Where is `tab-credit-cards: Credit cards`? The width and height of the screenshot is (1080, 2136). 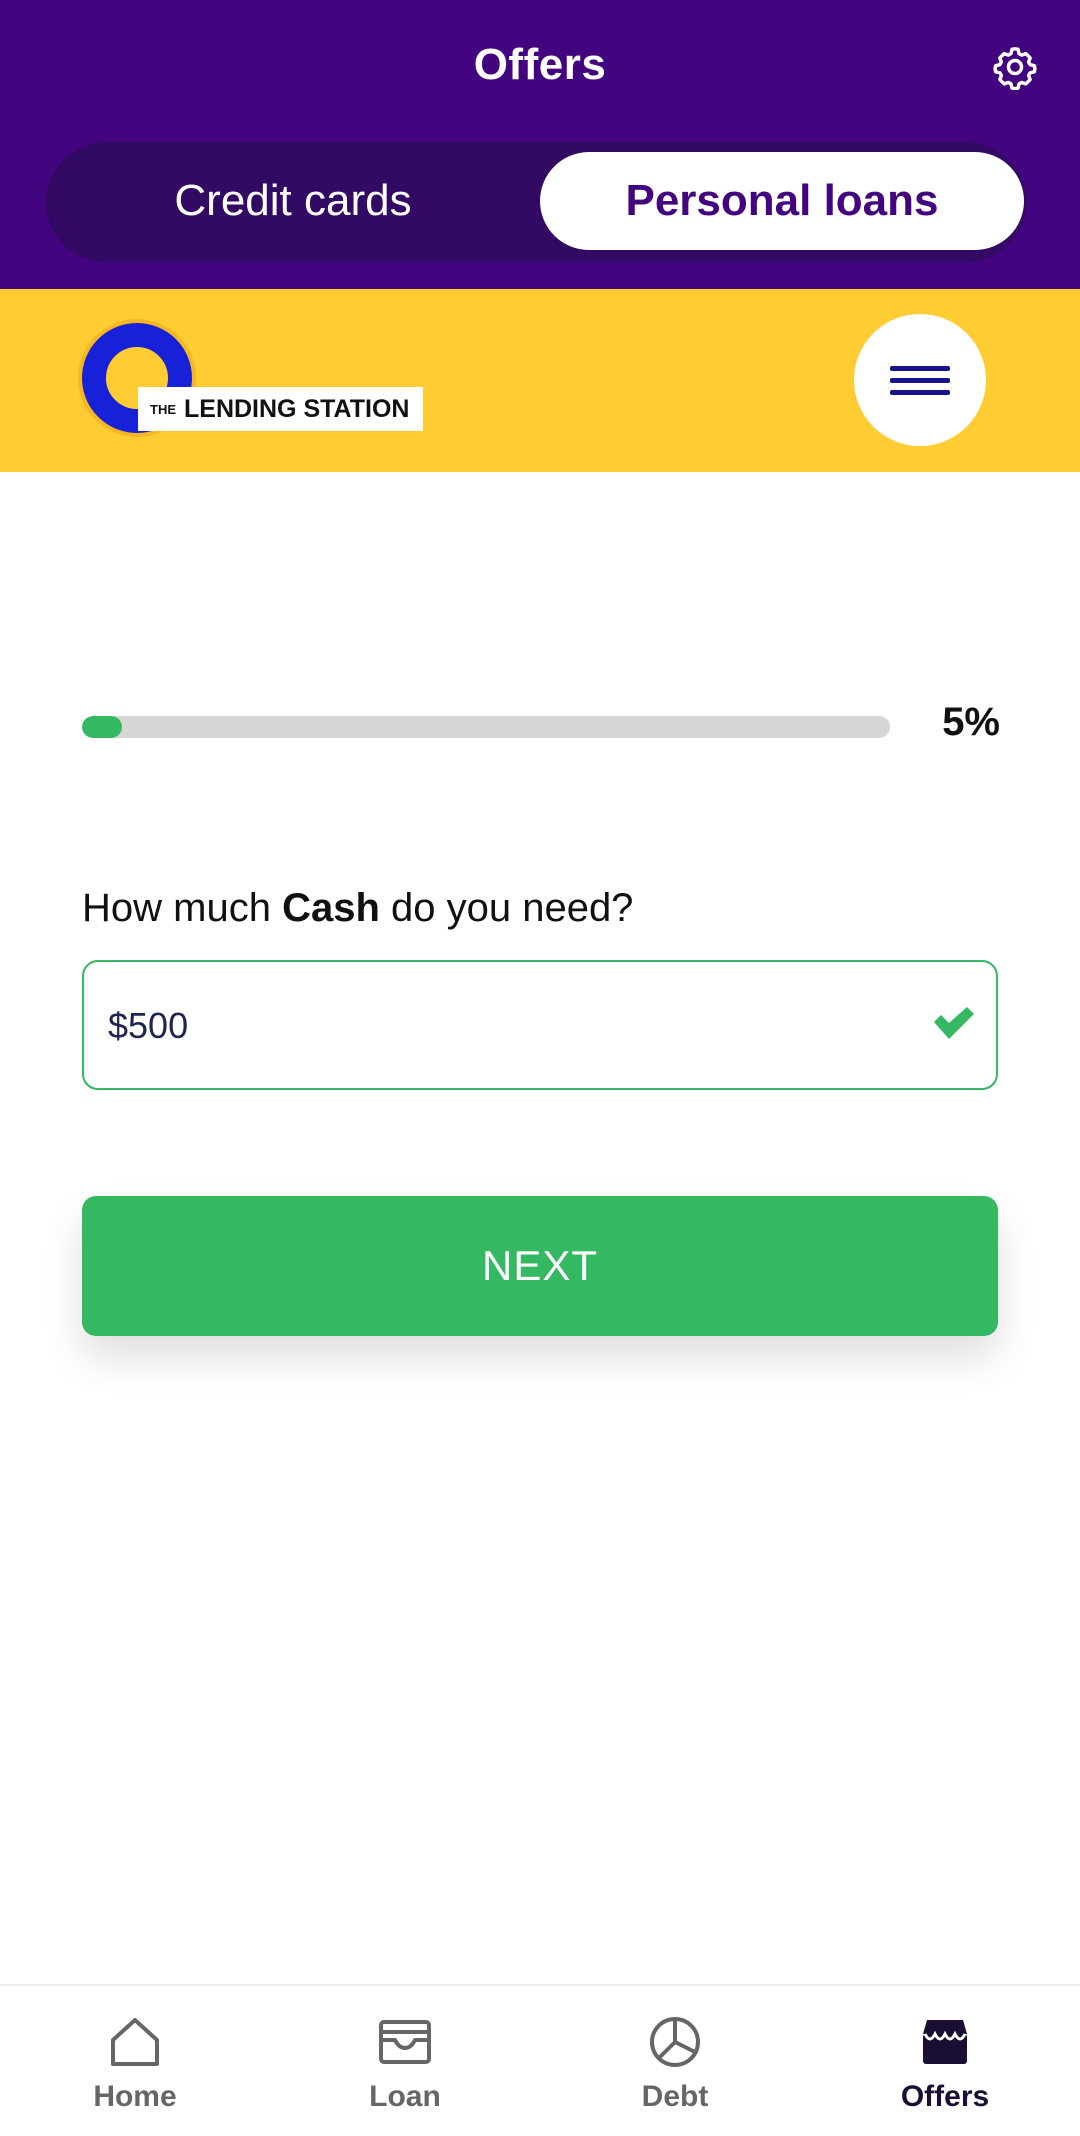 tab-credit-cards: Credit cards is located at coordinates (293, 201).